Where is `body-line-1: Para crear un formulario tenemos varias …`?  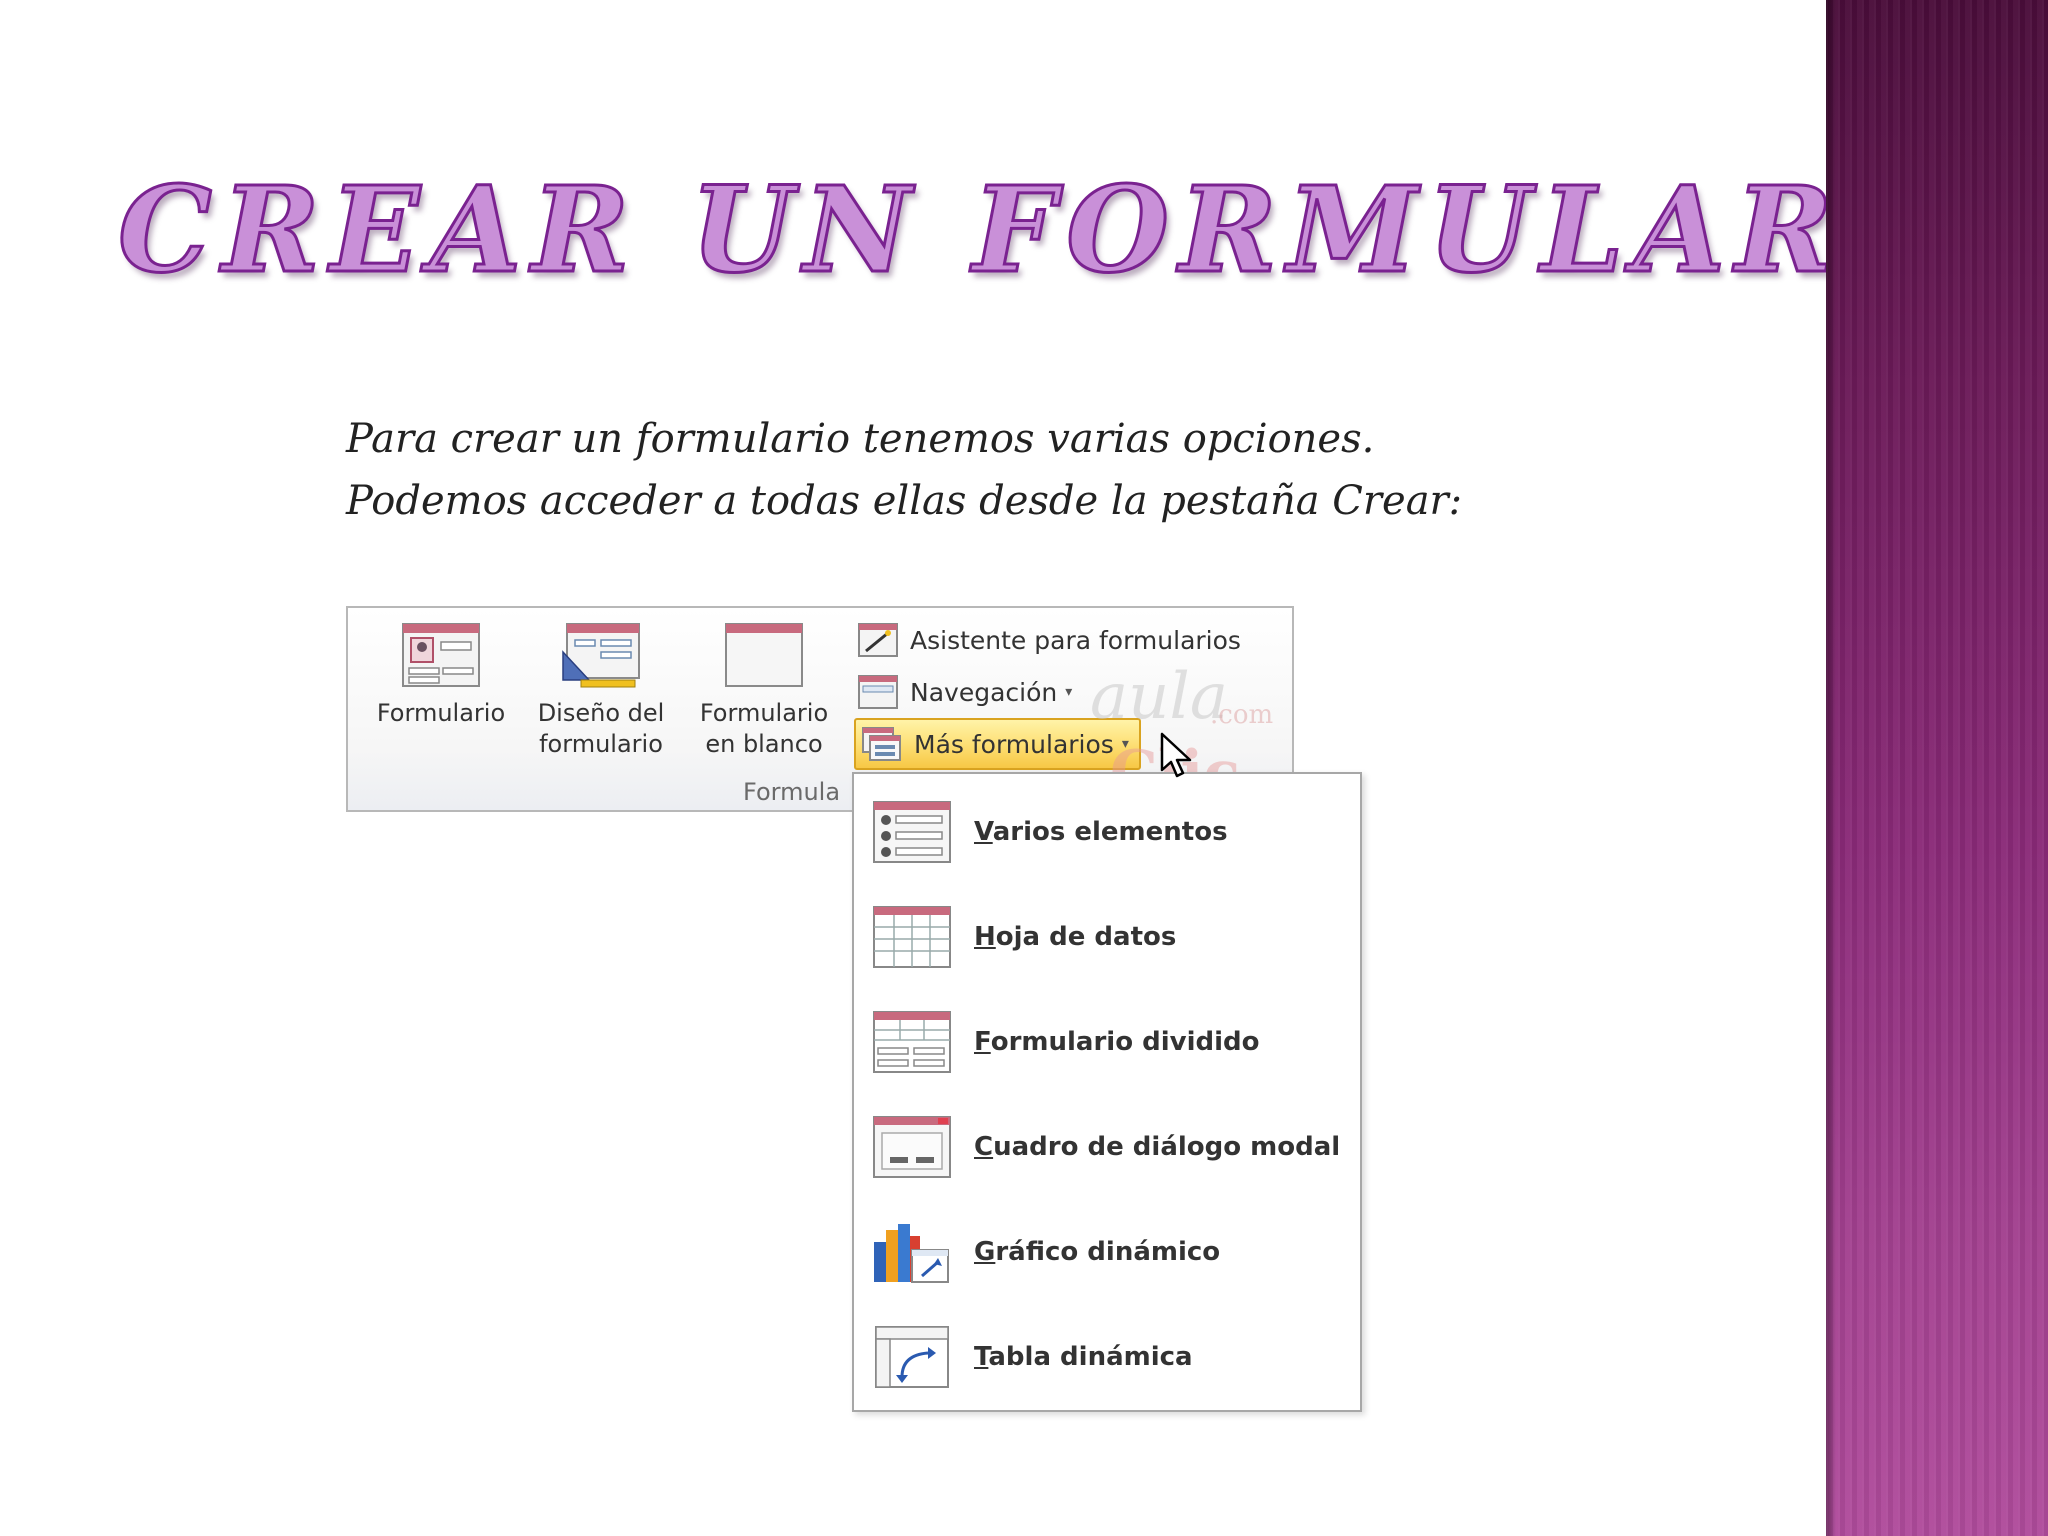
body-line-1: Para crear un formulario tenemos varias … is located at coordinates (860, 439).